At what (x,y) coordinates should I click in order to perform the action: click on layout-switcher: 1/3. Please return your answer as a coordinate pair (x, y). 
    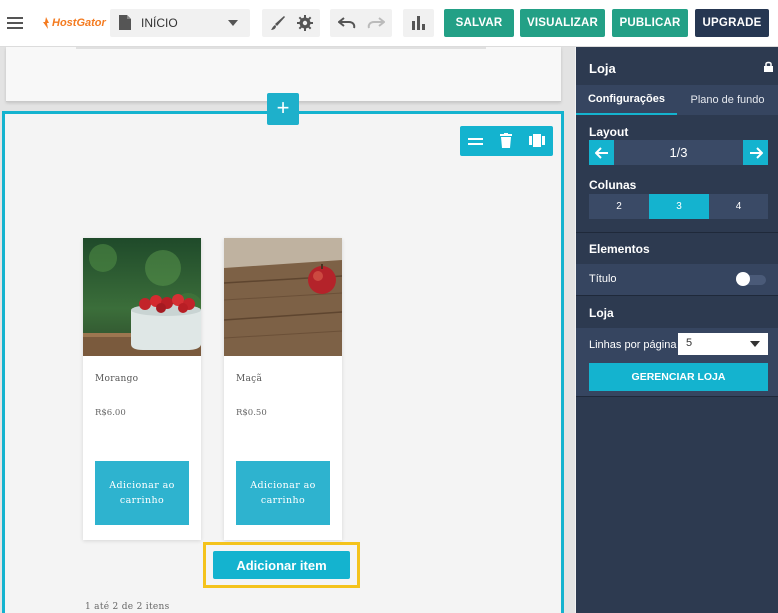
    Looking at the image, I should click on (678, 152).